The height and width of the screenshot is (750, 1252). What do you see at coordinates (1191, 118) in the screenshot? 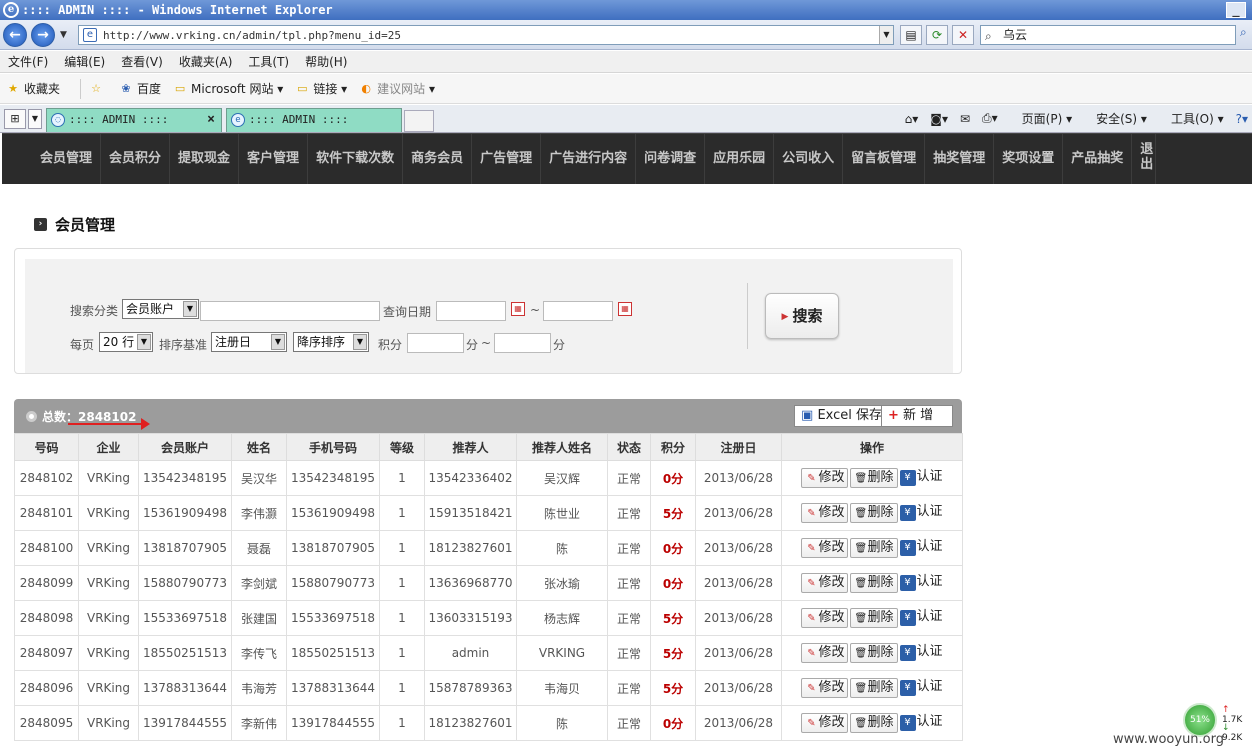
I see `tools-menu: 工具(O) ▾` at bounding box center [1191, 118].